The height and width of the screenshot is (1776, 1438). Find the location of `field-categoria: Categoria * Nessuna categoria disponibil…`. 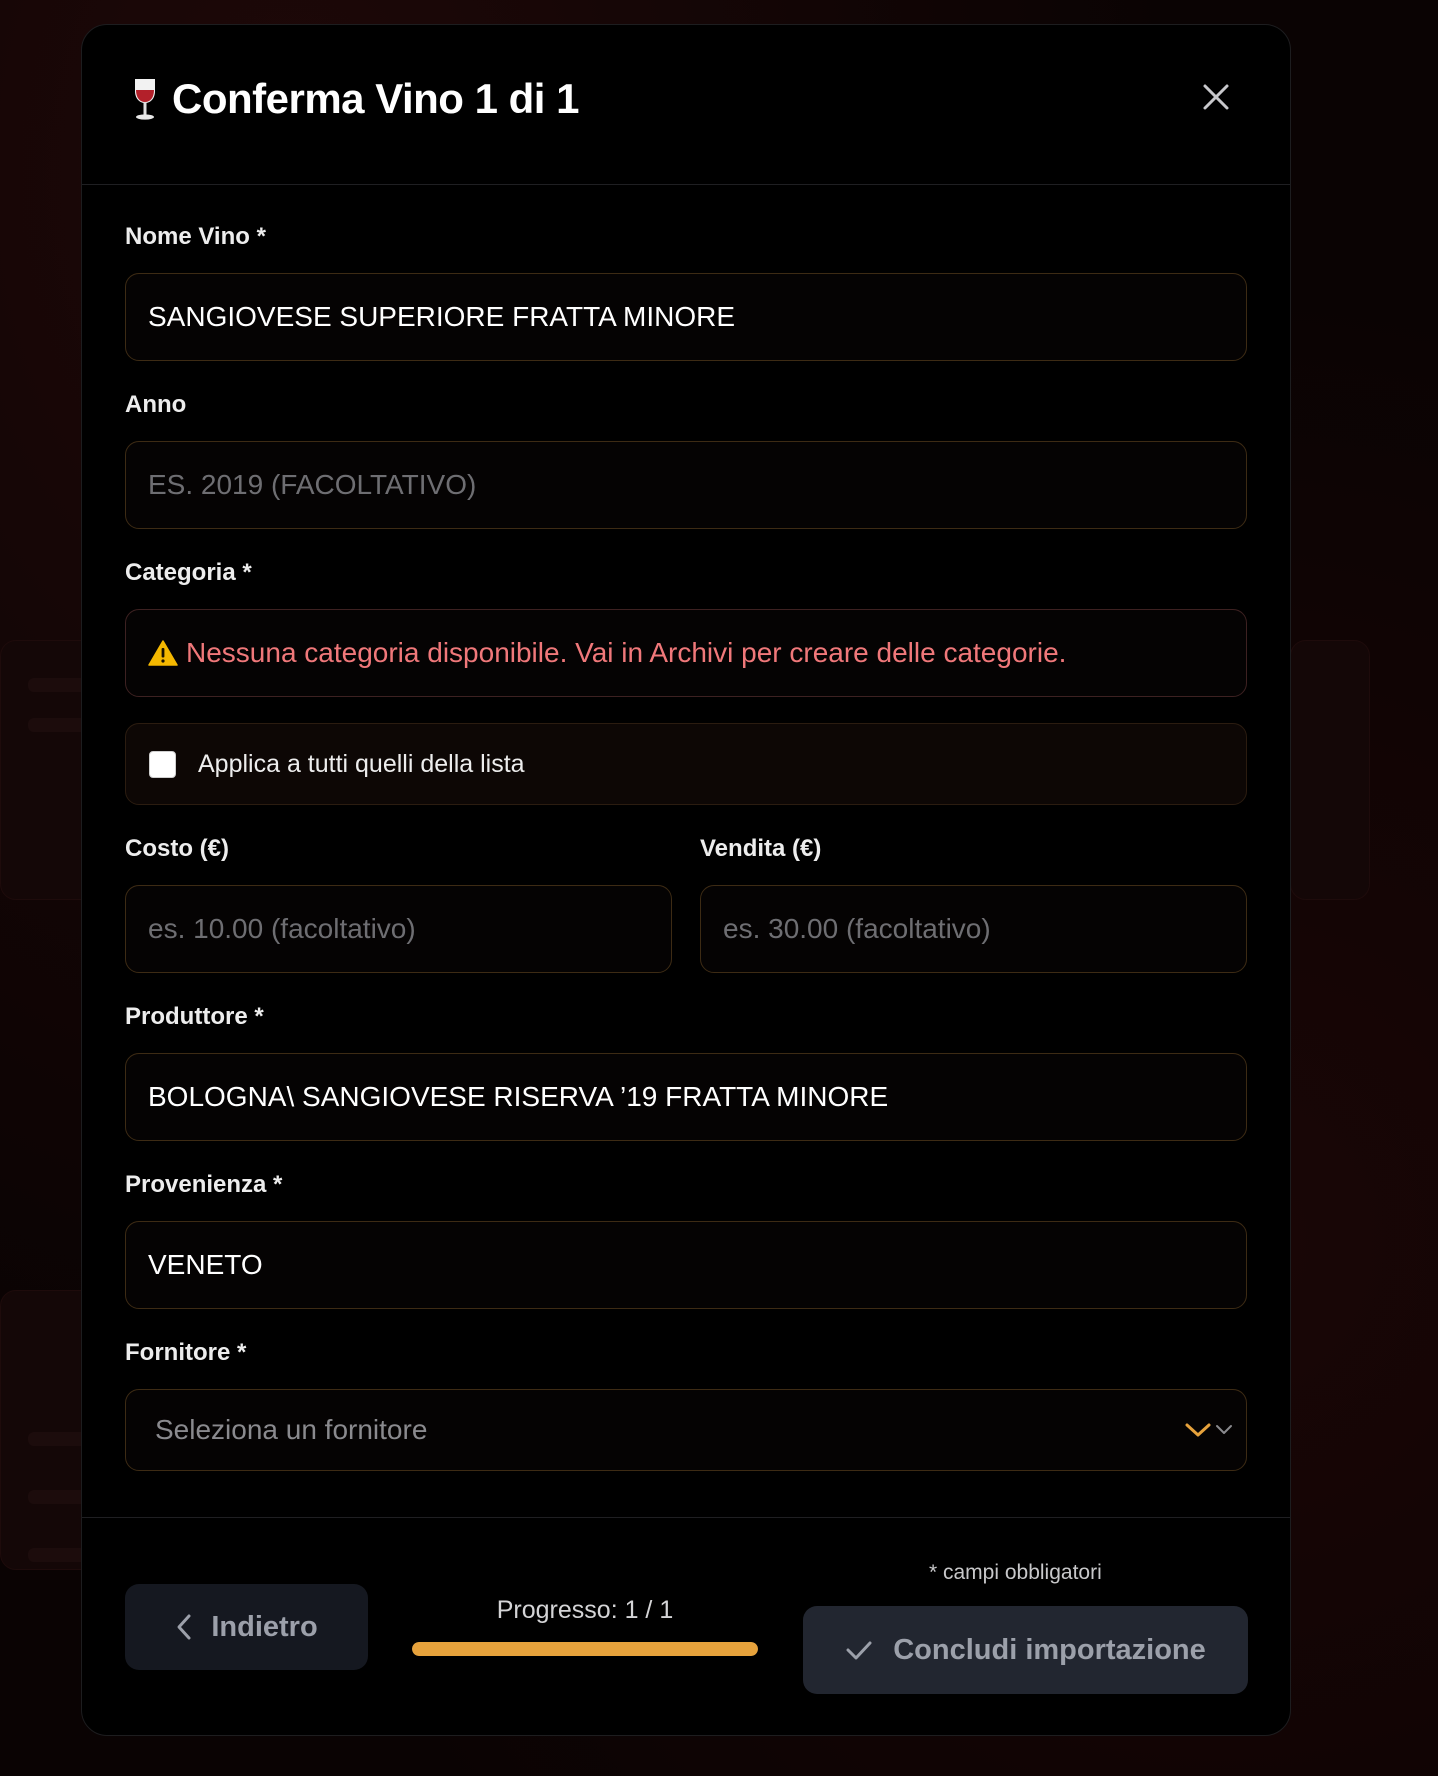

field-categoria: Categoria * Nessuna categoria disponibil… is located at coordinates (686, 628).